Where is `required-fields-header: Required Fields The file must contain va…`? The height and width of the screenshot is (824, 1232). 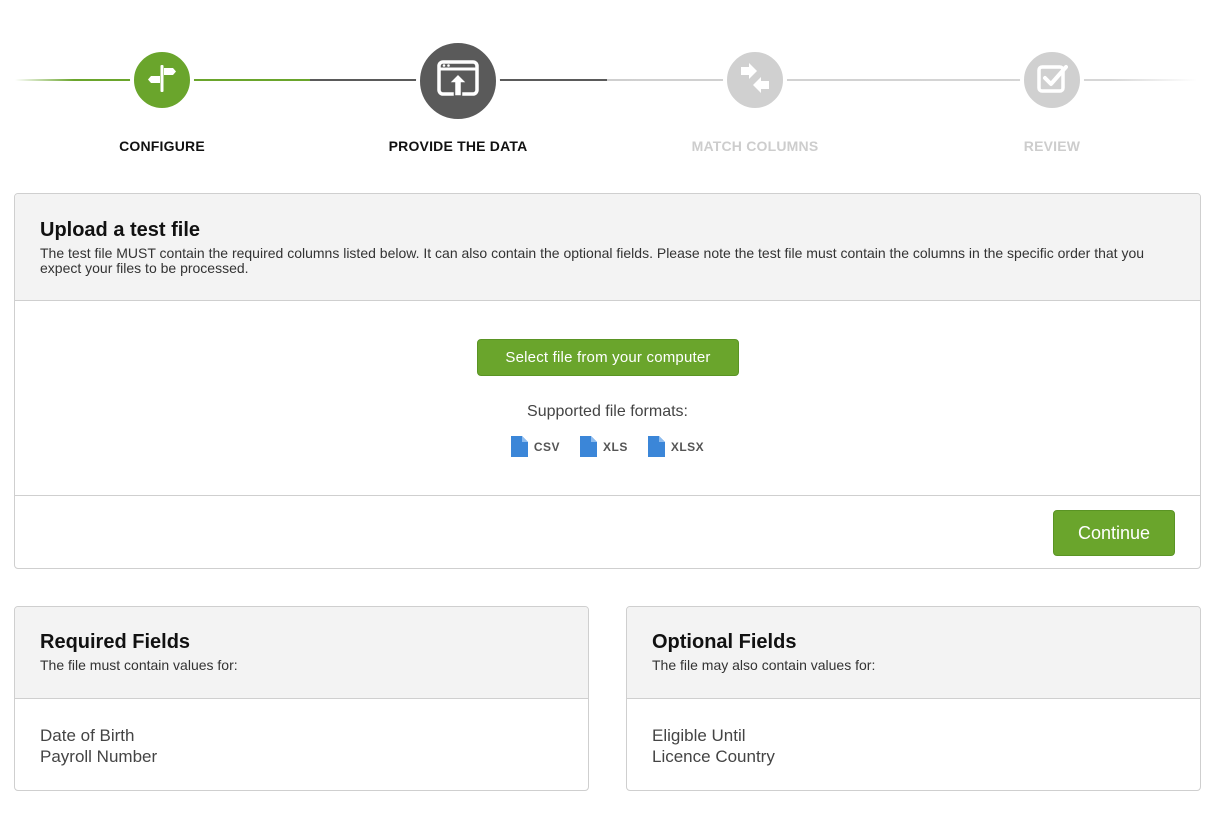
required-fields-header: Required Fields The file must contain va… is located at coordinates (301, 653).